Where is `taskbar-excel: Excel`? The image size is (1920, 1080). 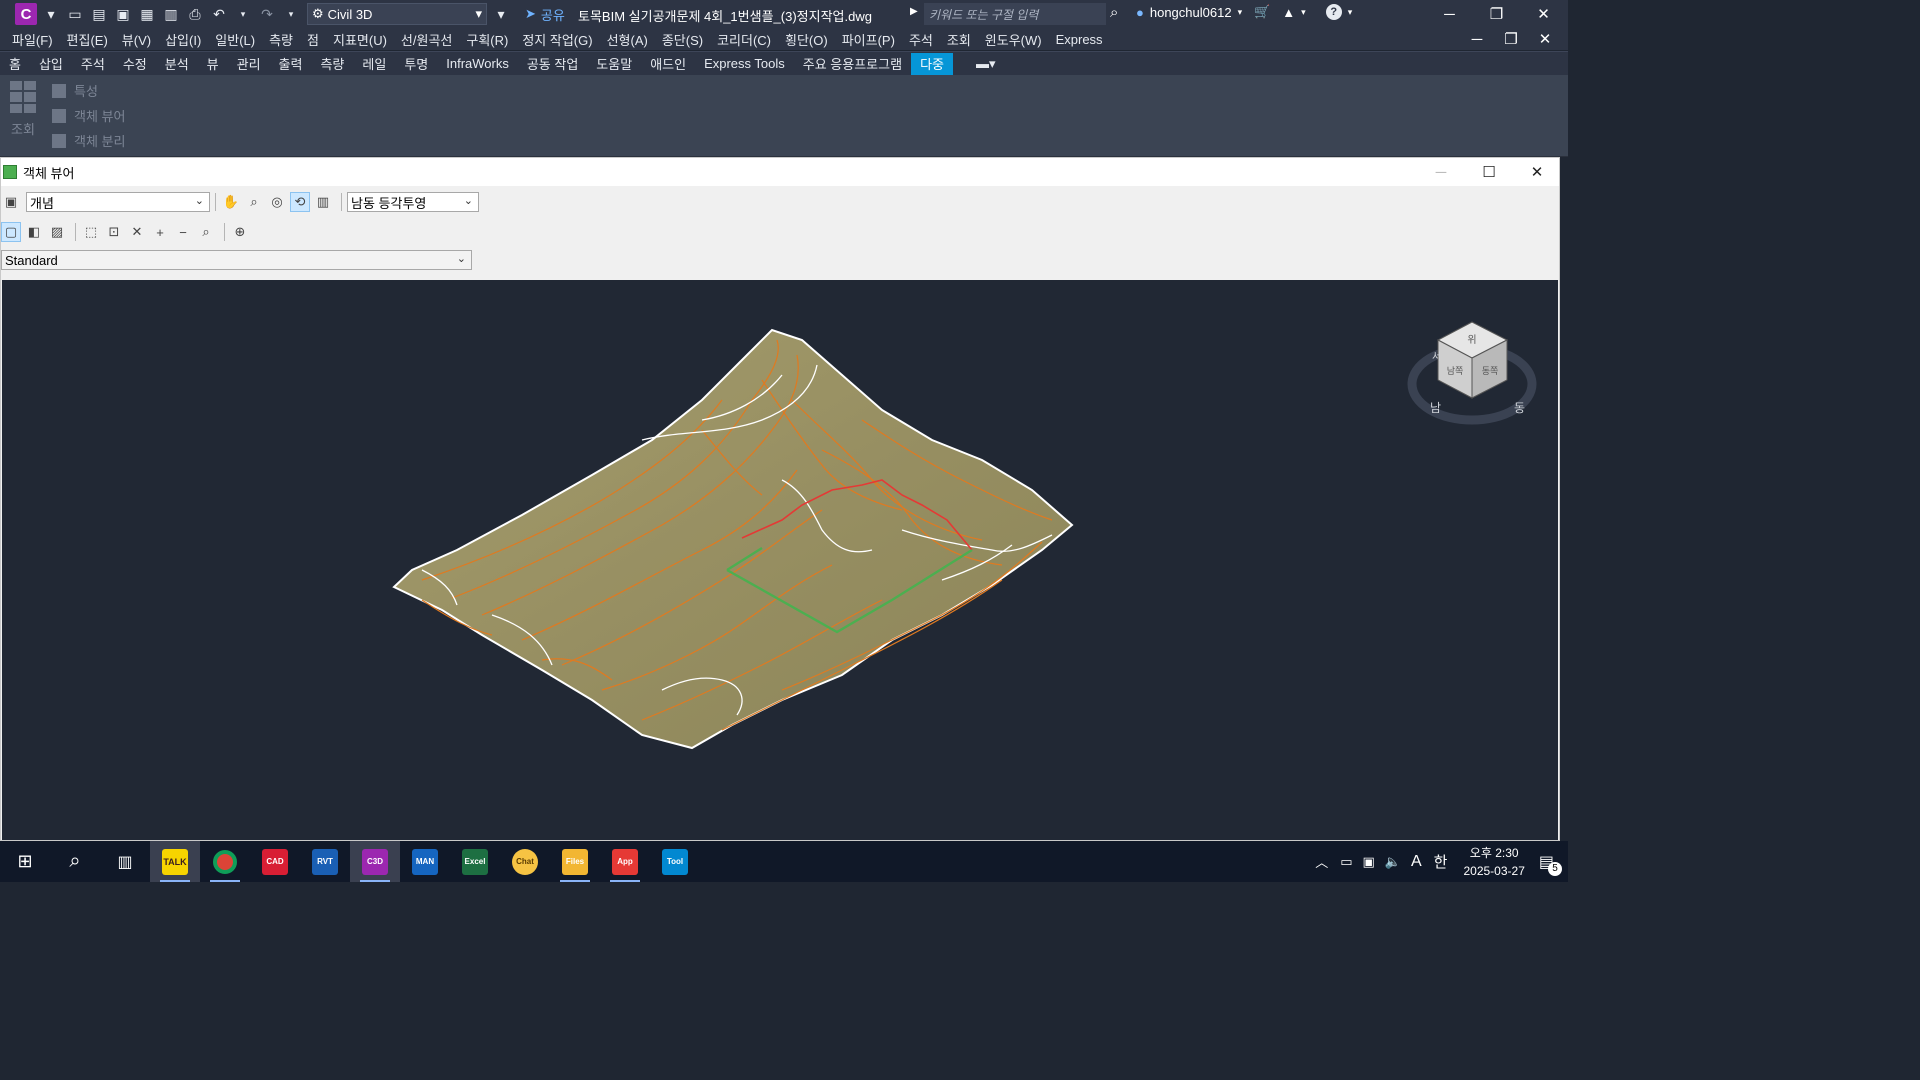
taskbar-excel: Excel is located at coordinates (475, 861).